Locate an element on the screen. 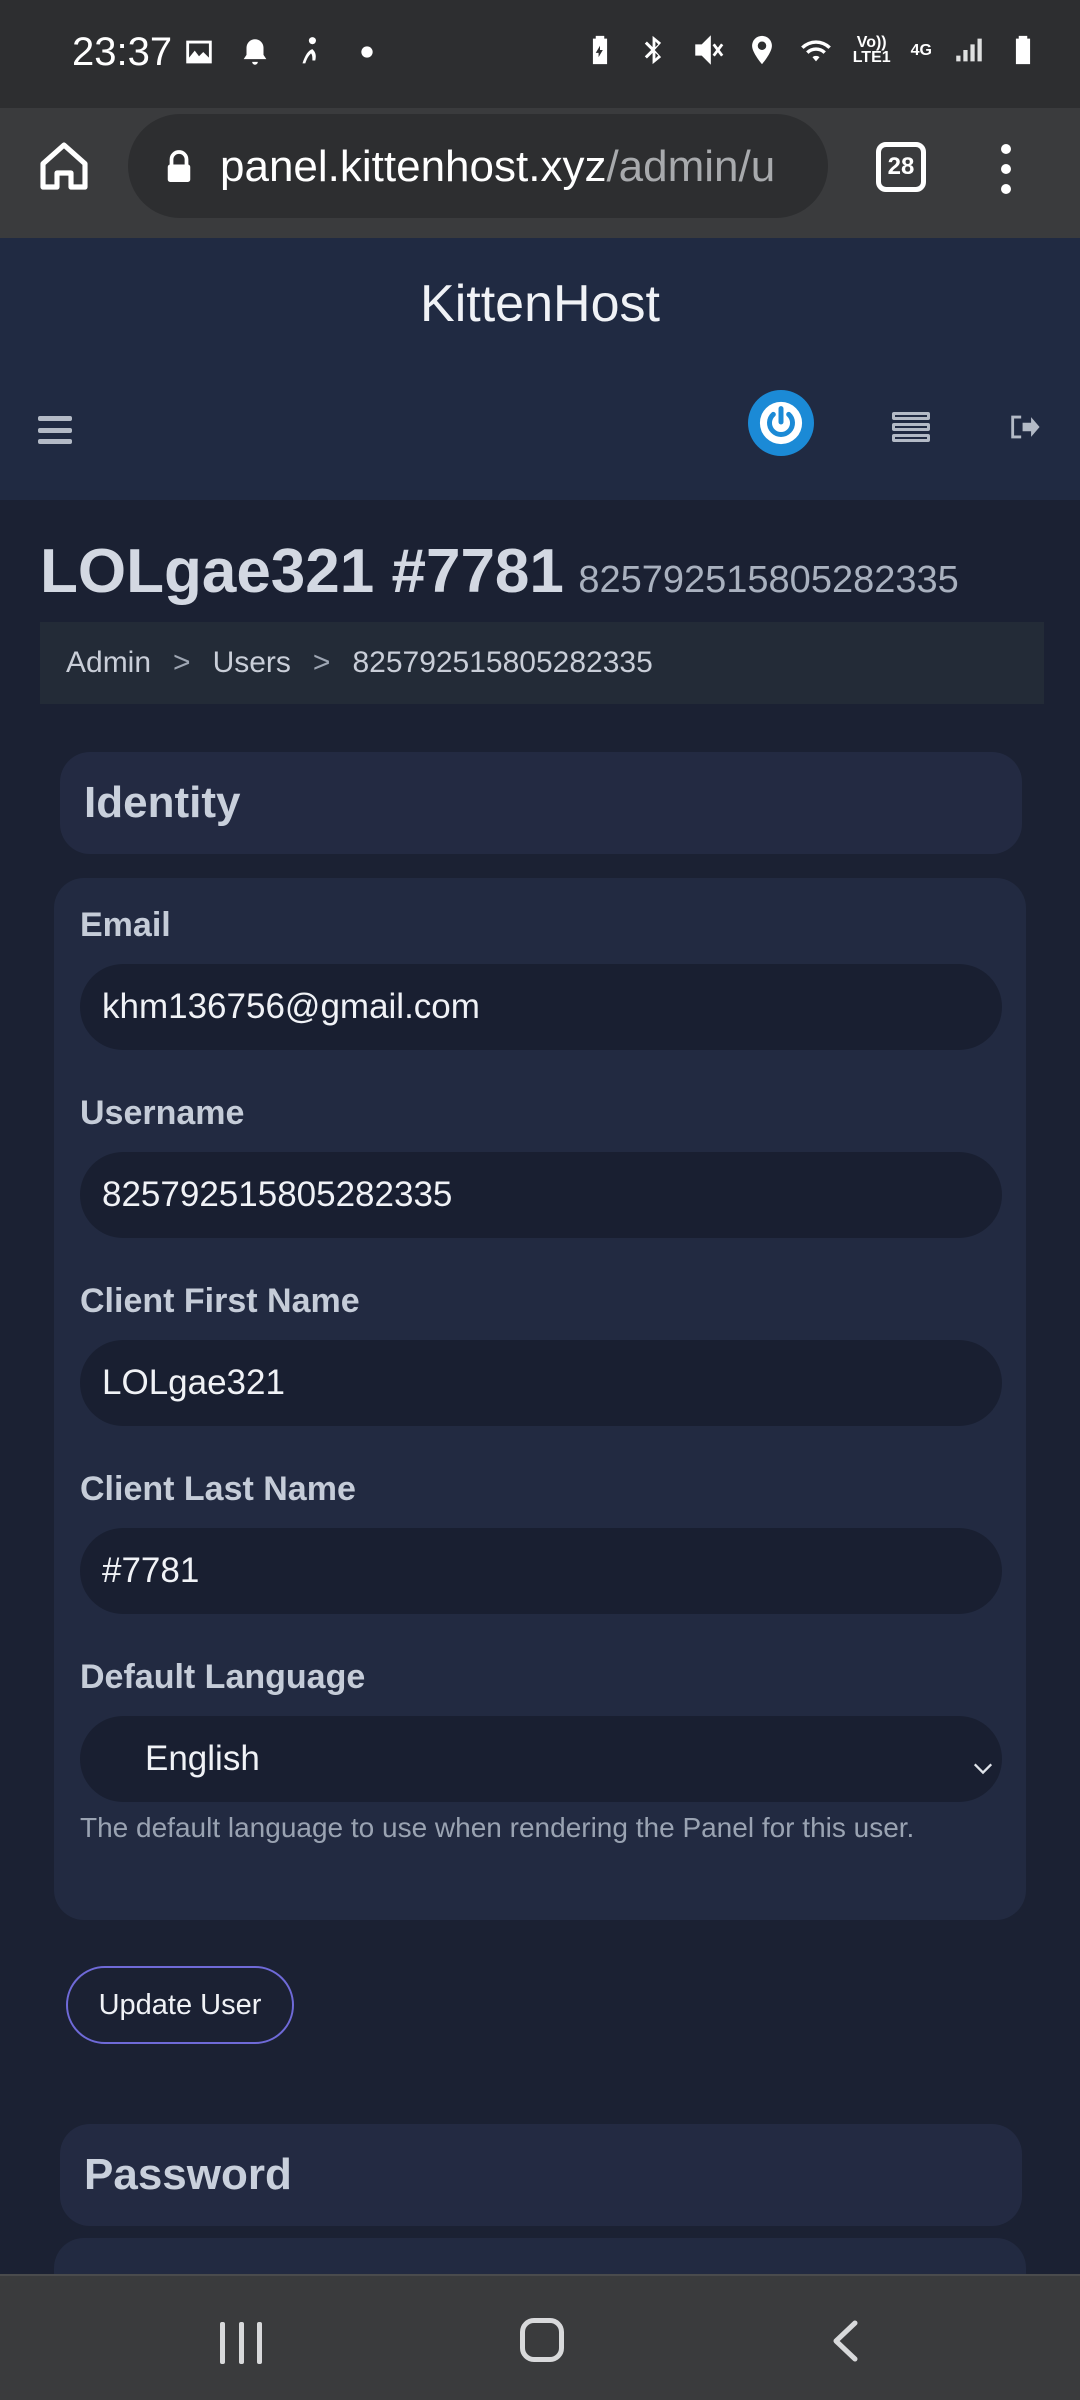  tab-switcher-button: 28 is located at coordinates (901, 167).